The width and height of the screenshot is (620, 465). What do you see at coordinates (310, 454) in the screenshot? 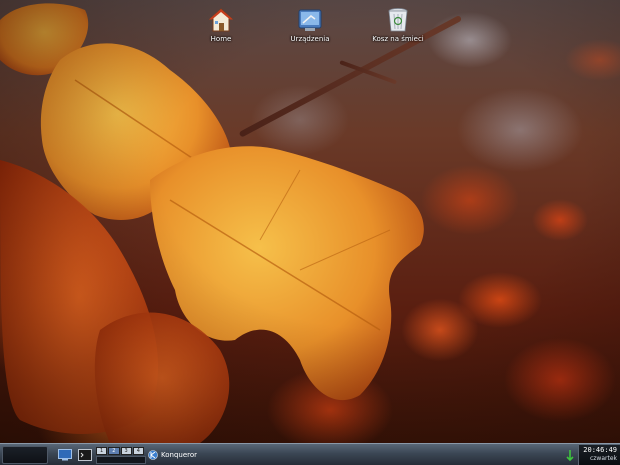
I see `taskbar: 1 2 3 4 Konqueror 20:46:49 czwartek` at bounding box center [310, 454].